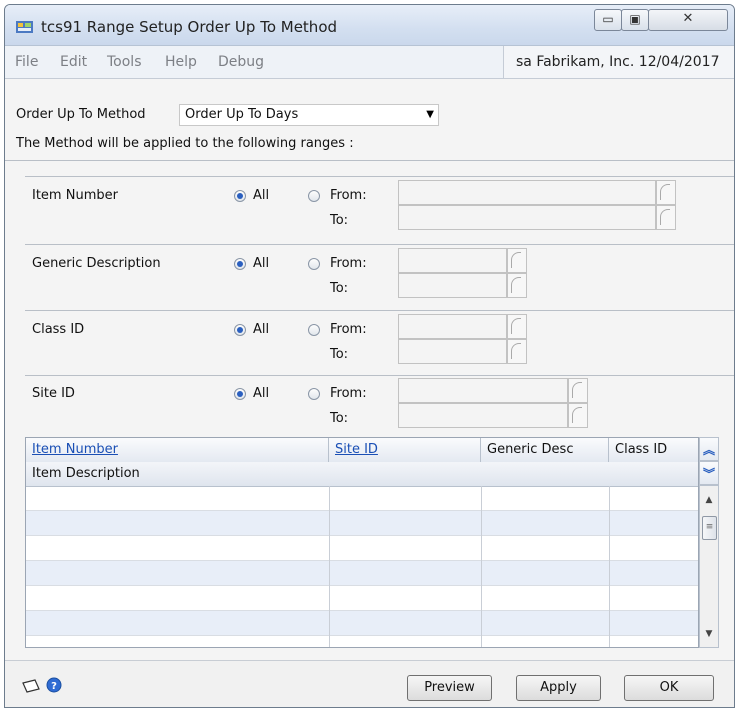 The image size is (735, 708). Describe the element at coordinates (81, 114) in the screenshot. I see `method-label: Order Up To Method` at that location.